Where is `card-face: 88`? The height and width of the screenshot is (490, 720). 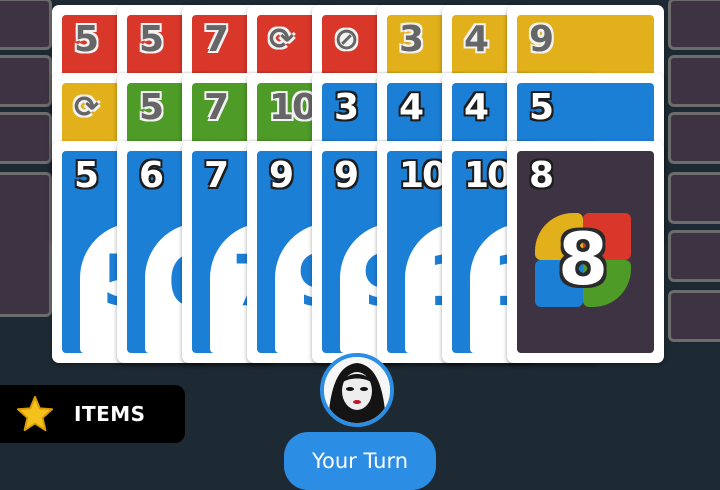 card-face: 88 is located at coordinates (585, 252).